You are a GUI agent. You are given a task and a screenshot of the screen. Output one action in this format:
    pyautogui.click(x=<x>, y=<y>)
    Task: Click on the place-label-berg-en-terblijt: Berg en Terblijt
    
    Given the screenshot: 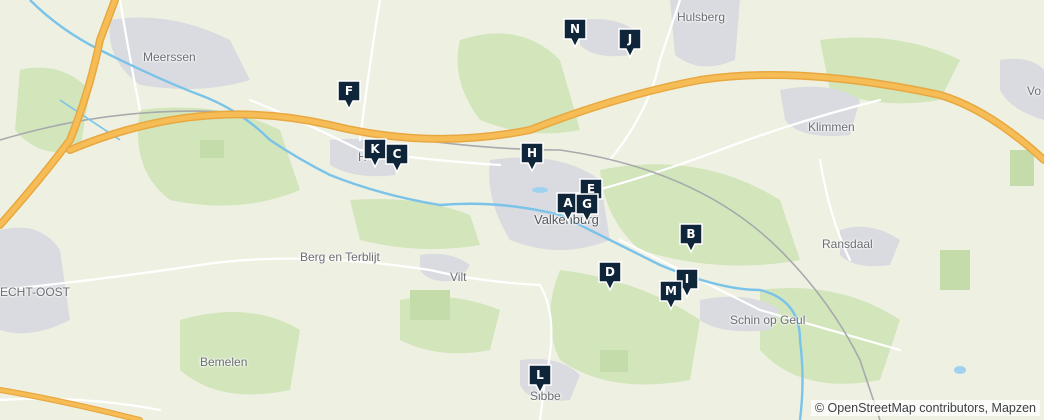 What is the action you would take?
    pyautogui.click(x=340, y=257)
    